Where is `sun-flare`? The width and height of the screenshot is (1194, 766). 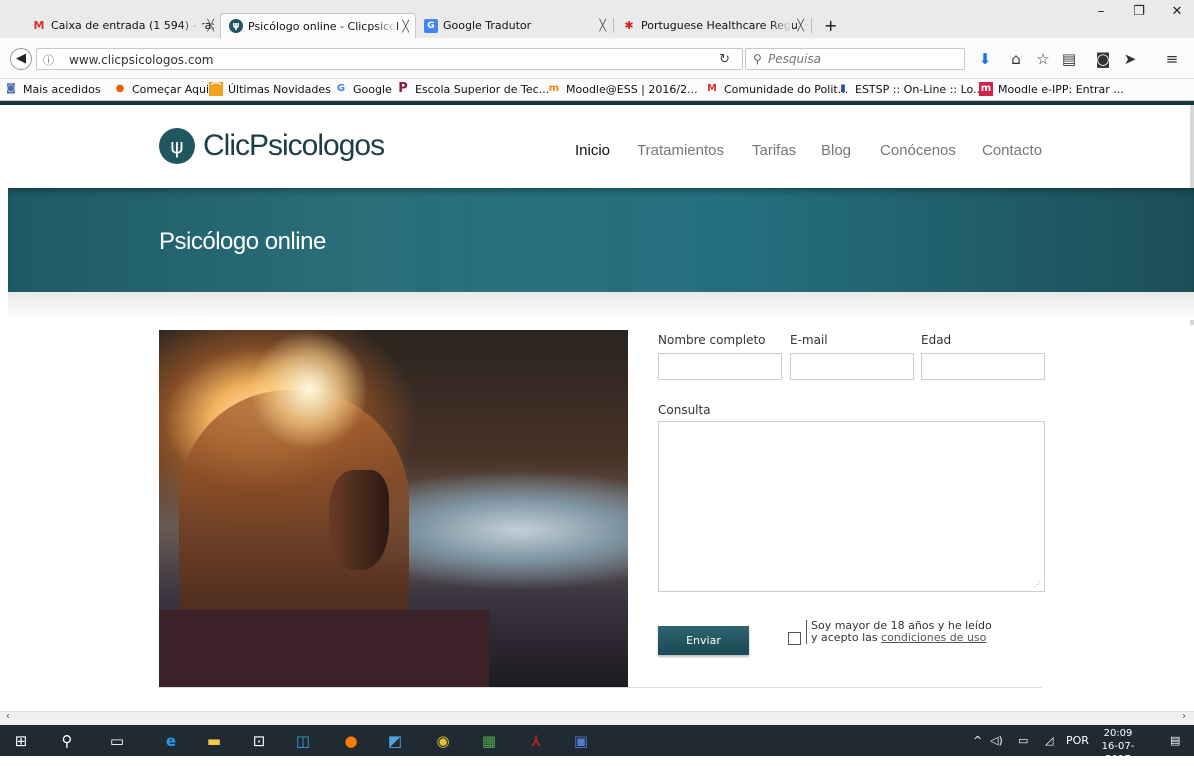 sun-flare is located at coordinates (309, 390).